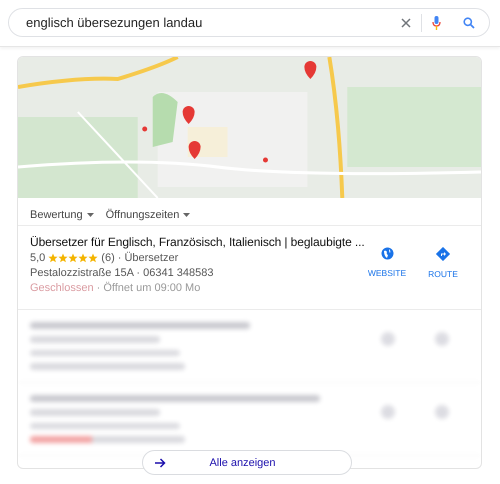 Image resolution: width=500 pixels, height=484 pixels. I want to click on search-icon, so click(469, 22).